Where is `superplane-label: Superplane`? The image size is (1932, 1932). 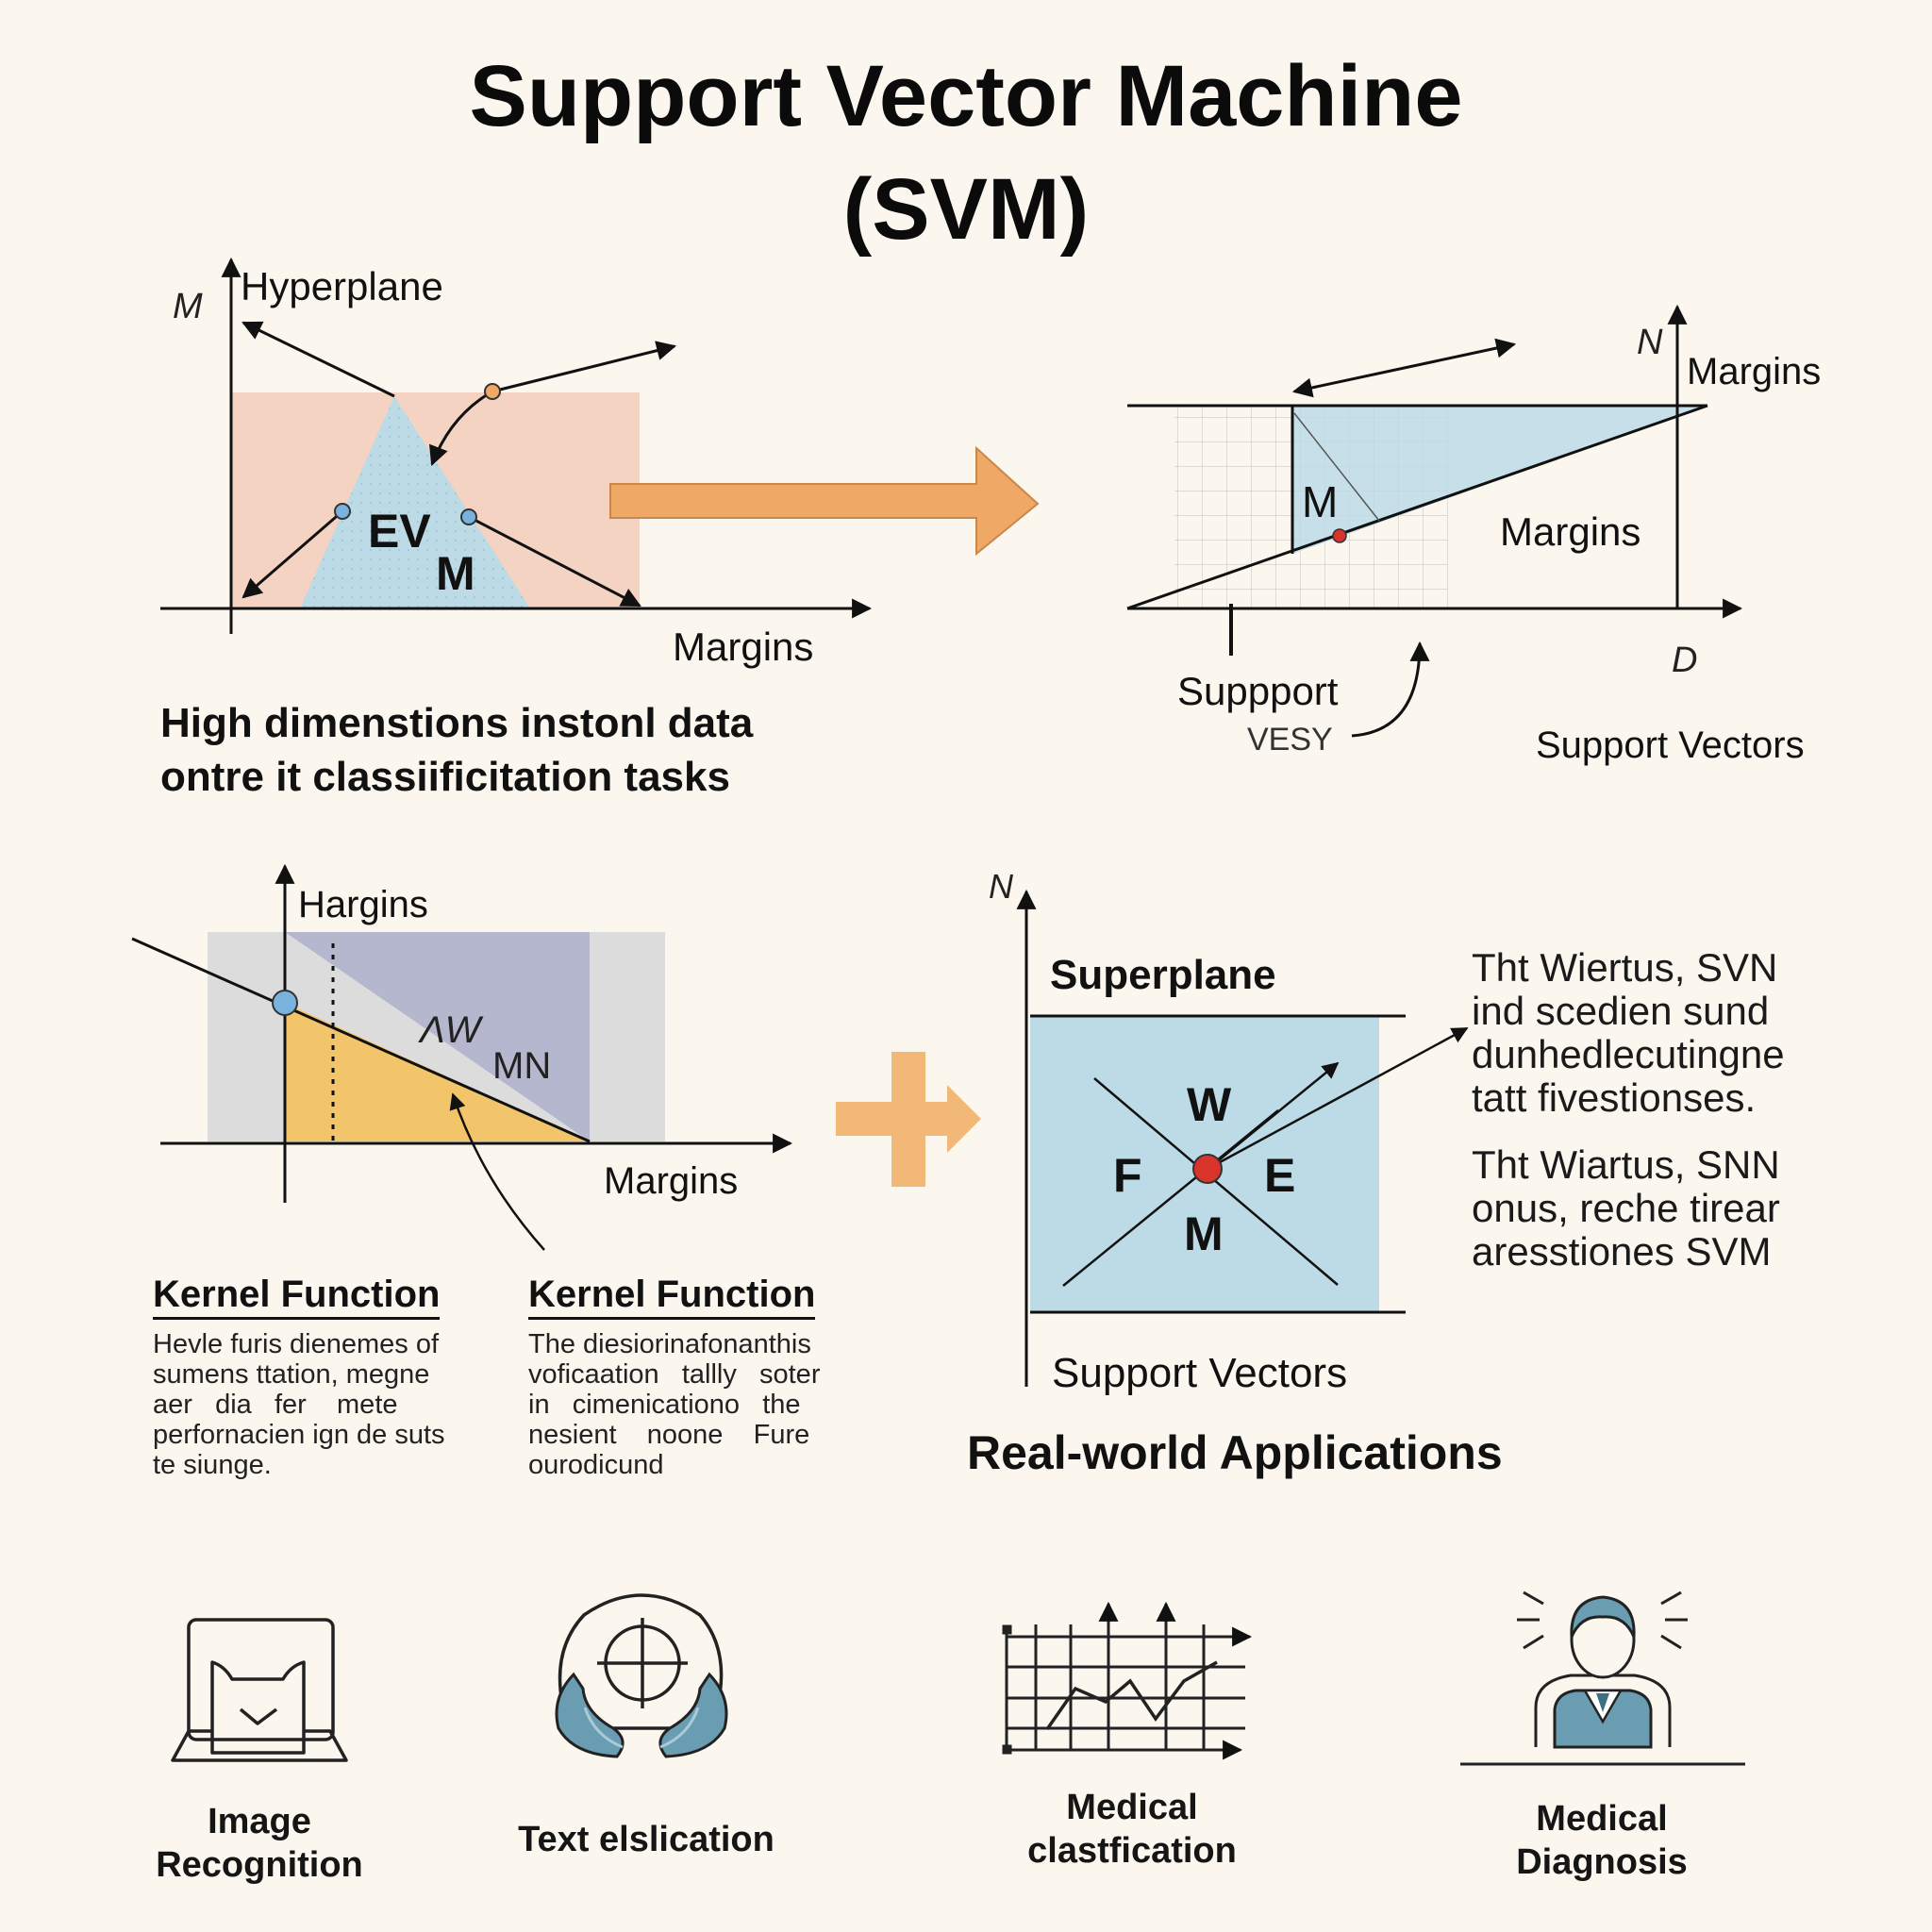 superplane-label: Superplane is located at coordinates (1163, 975).